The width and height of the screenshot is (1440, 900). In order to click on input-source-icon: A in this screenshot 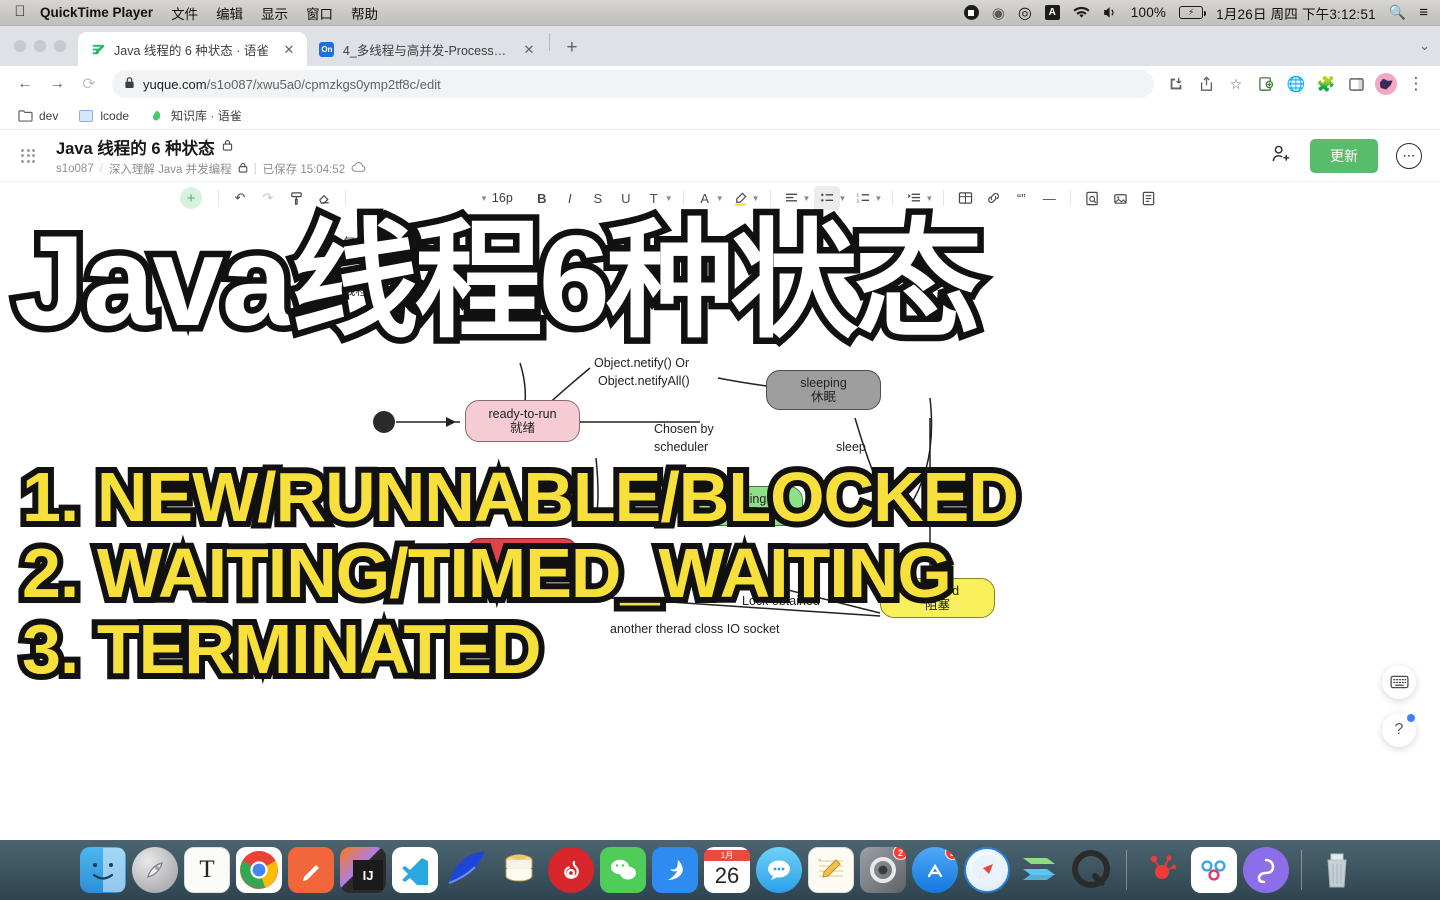, I will do `click(1052, 12)`.